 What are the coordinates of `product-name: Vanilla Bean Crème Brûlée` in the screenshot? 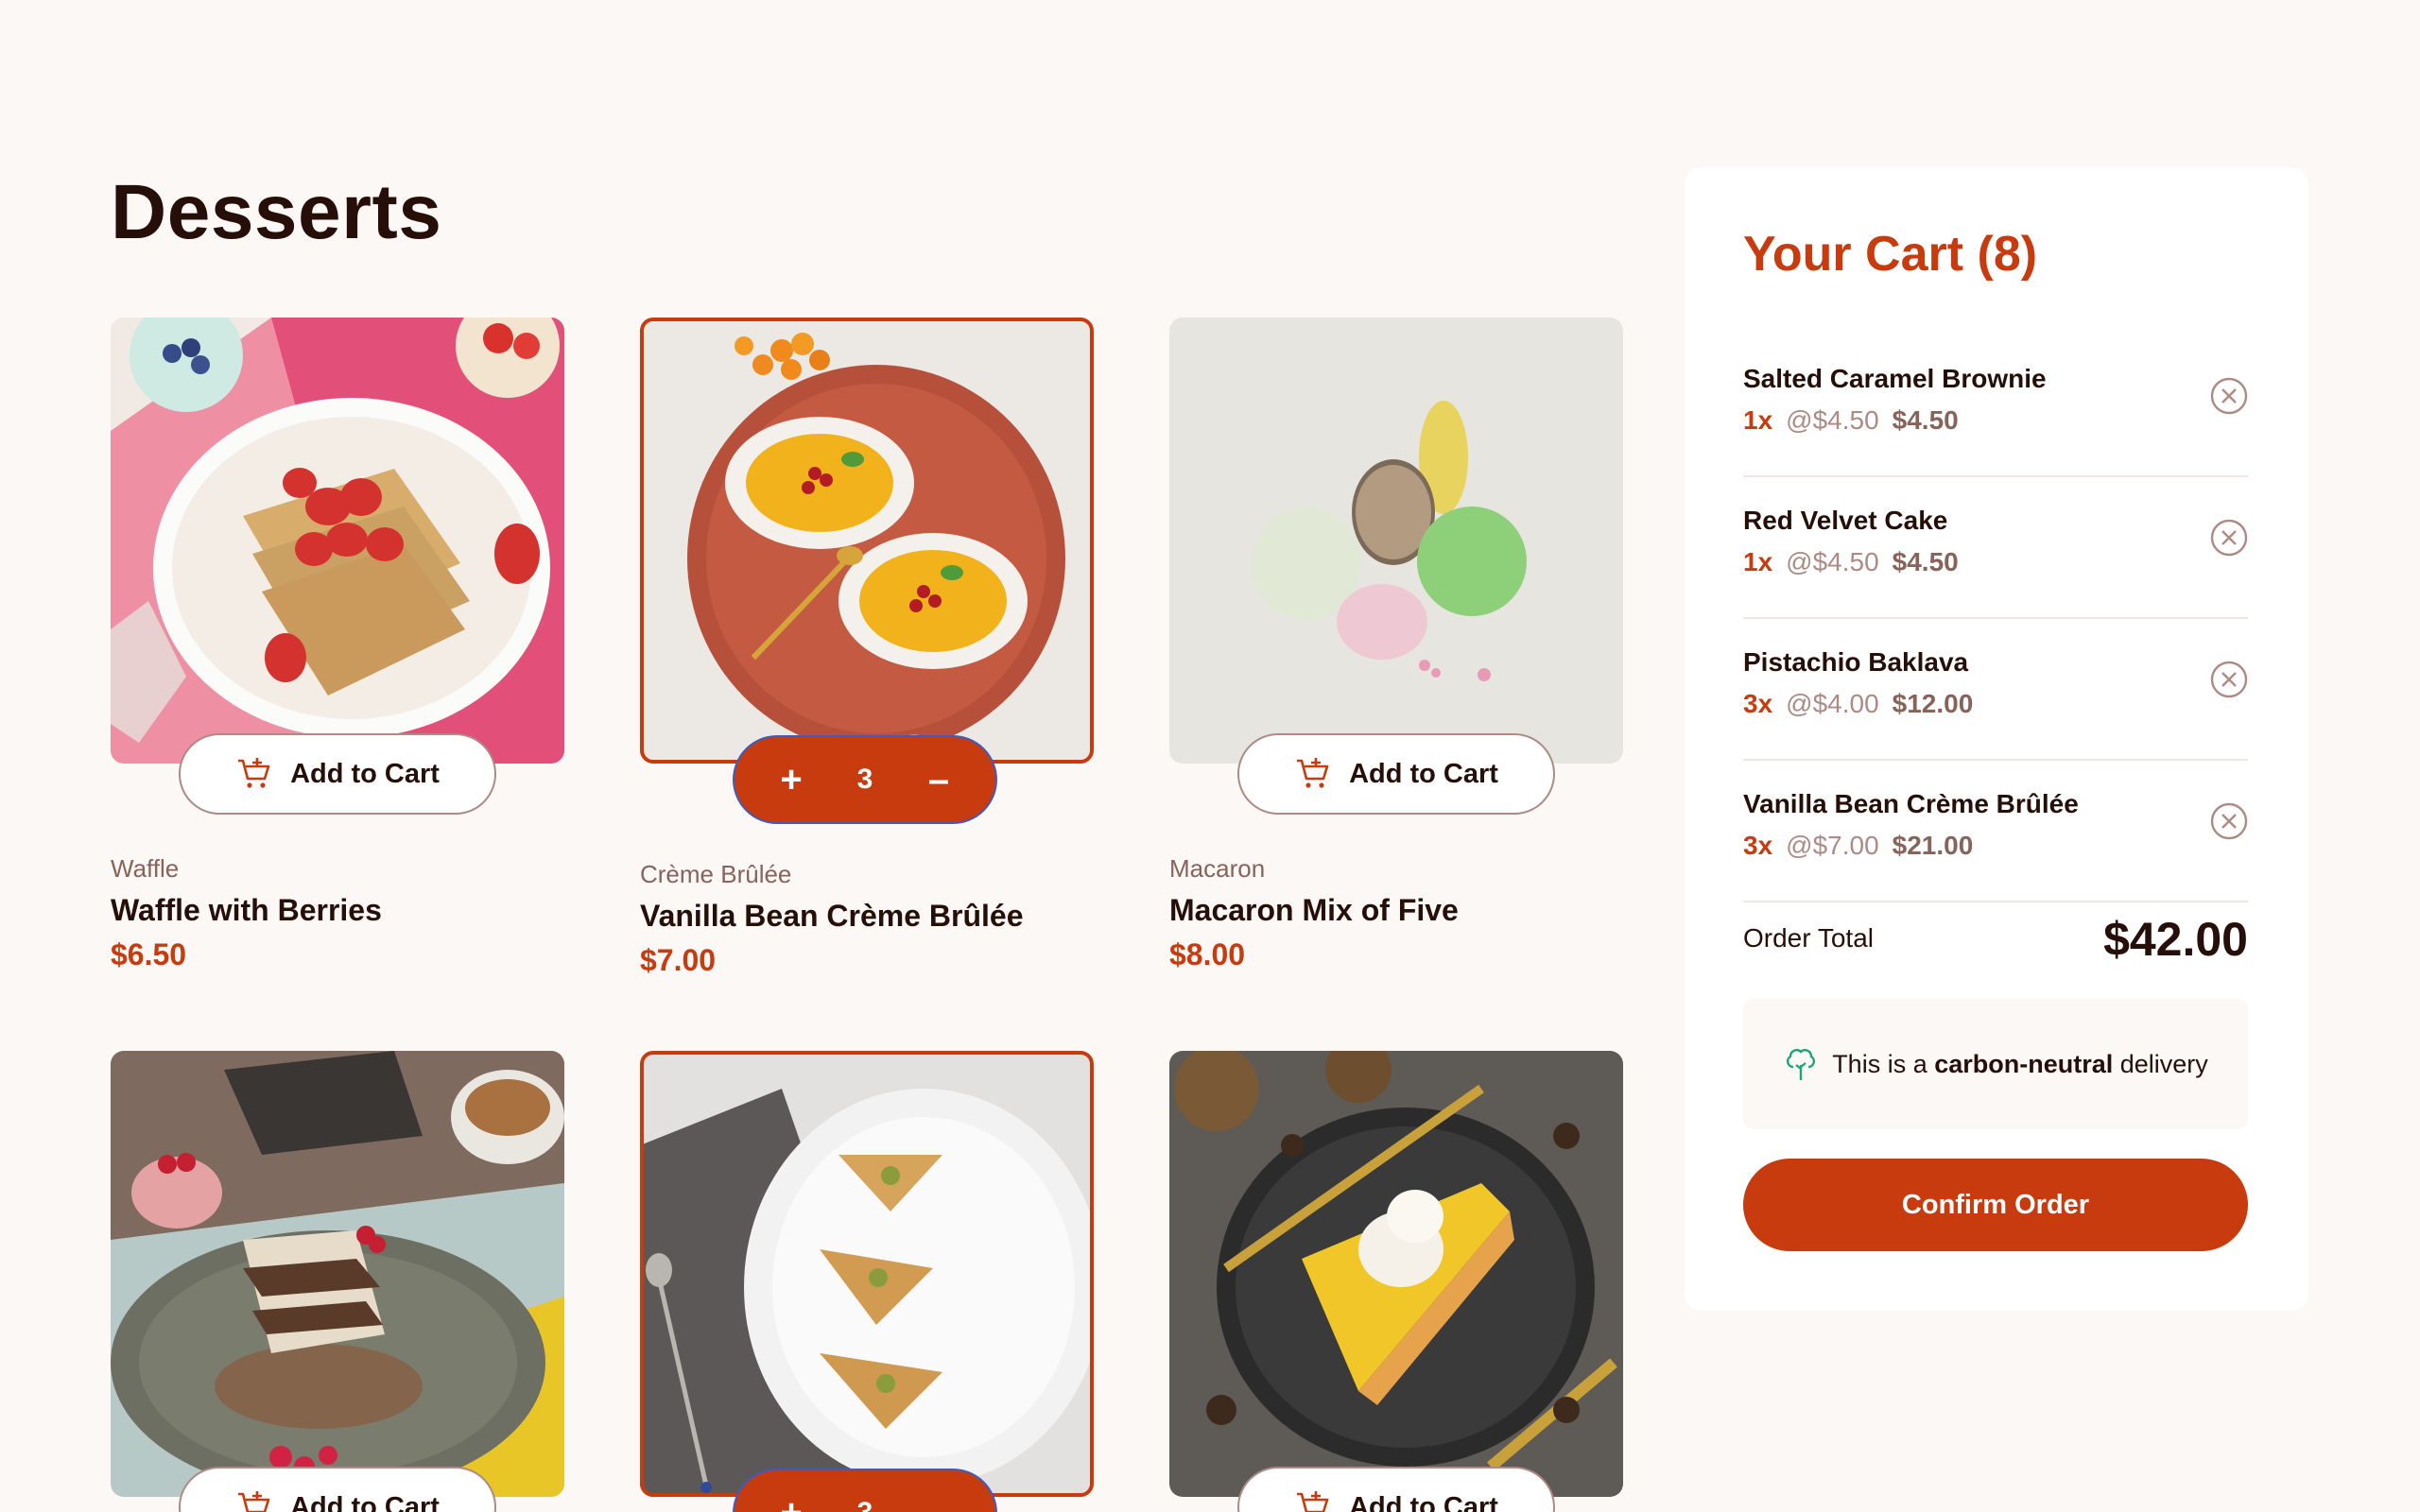 It's located at (832, 916).